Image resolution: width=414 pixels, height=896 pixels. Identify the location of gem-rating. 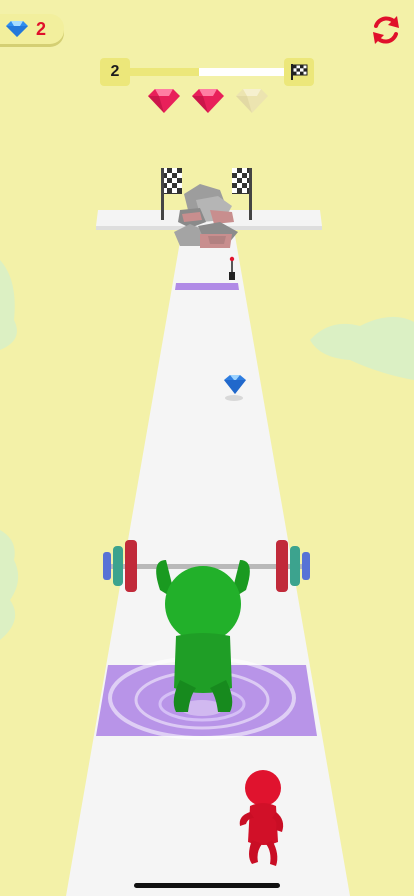
(208, 102).